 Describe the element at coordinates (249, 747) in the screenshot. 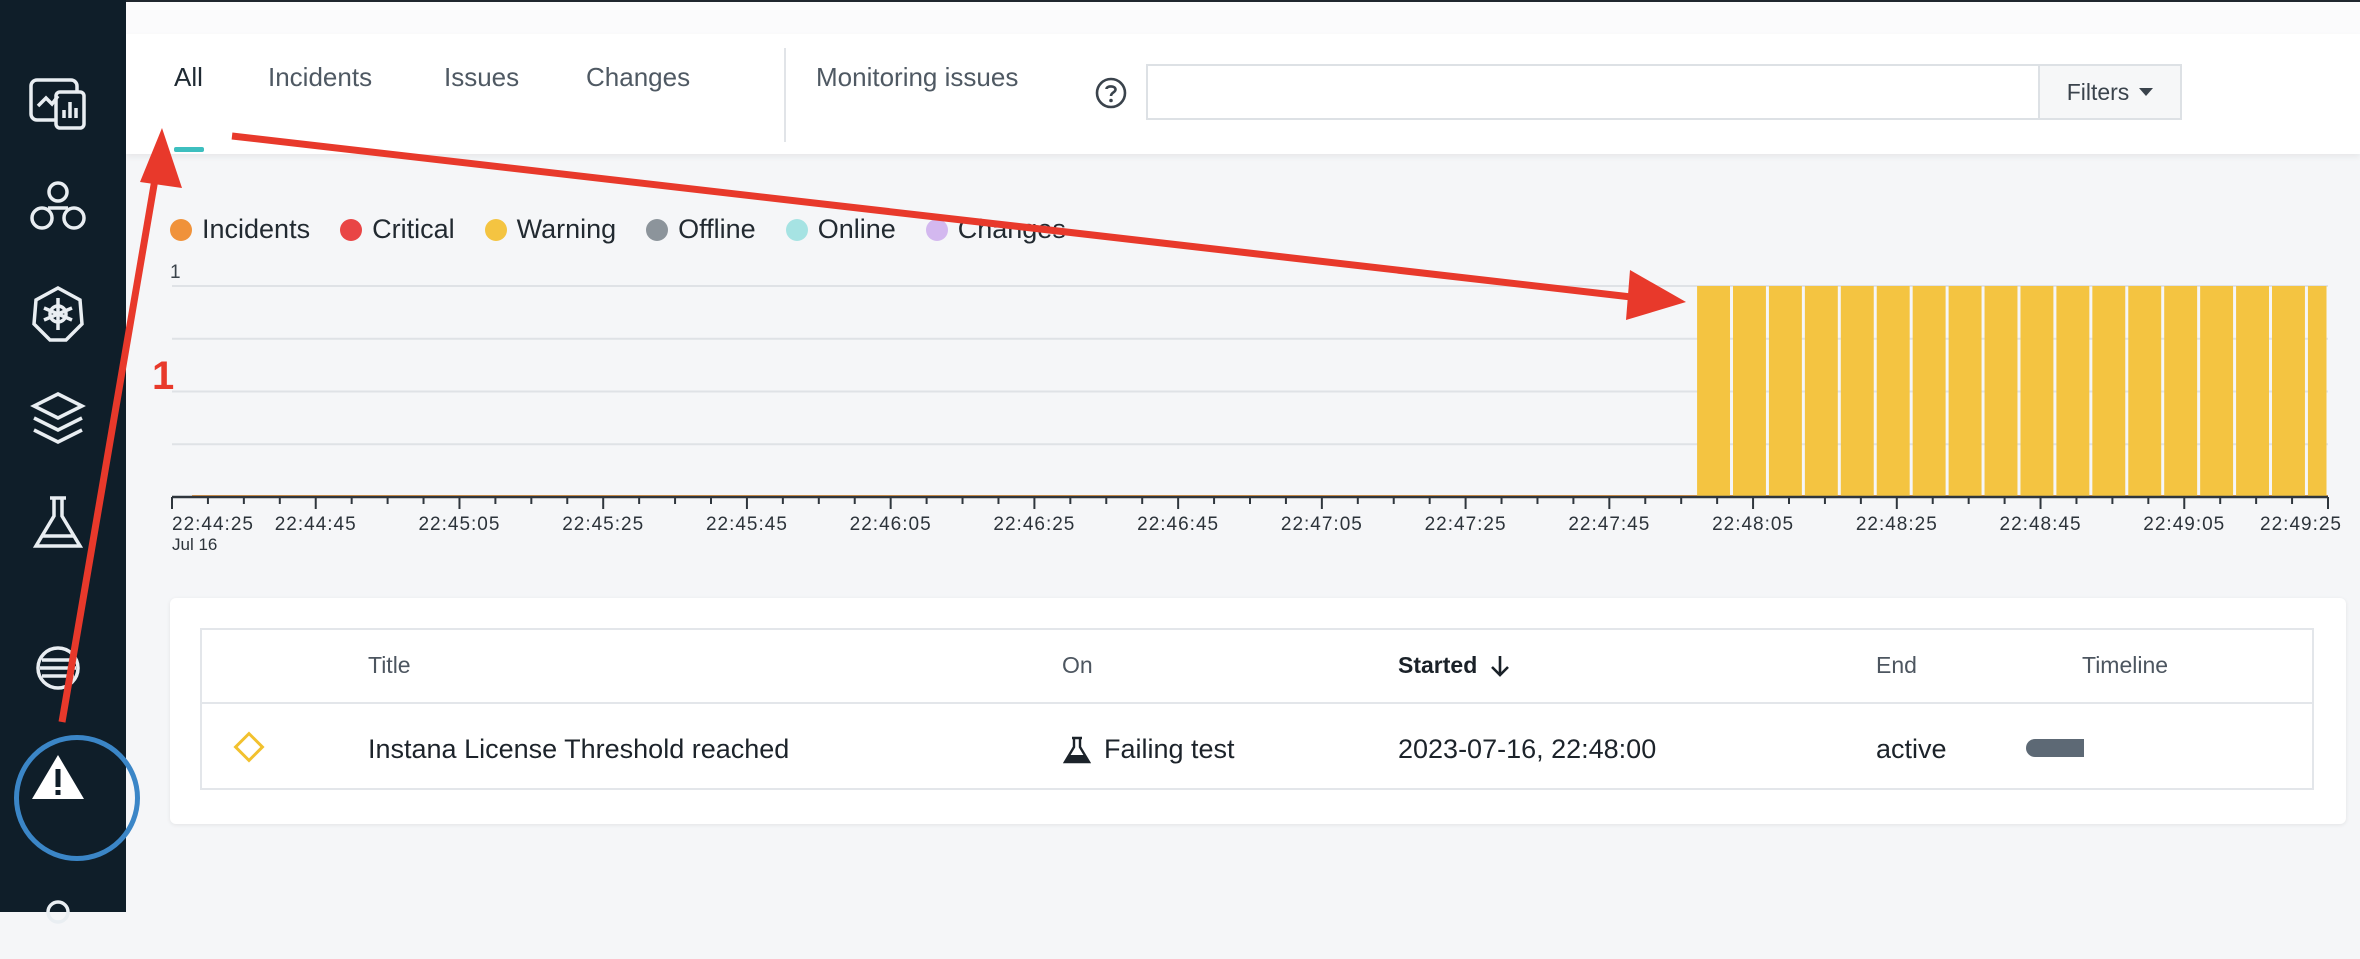

I see `warning-diamond-icon` at that location.